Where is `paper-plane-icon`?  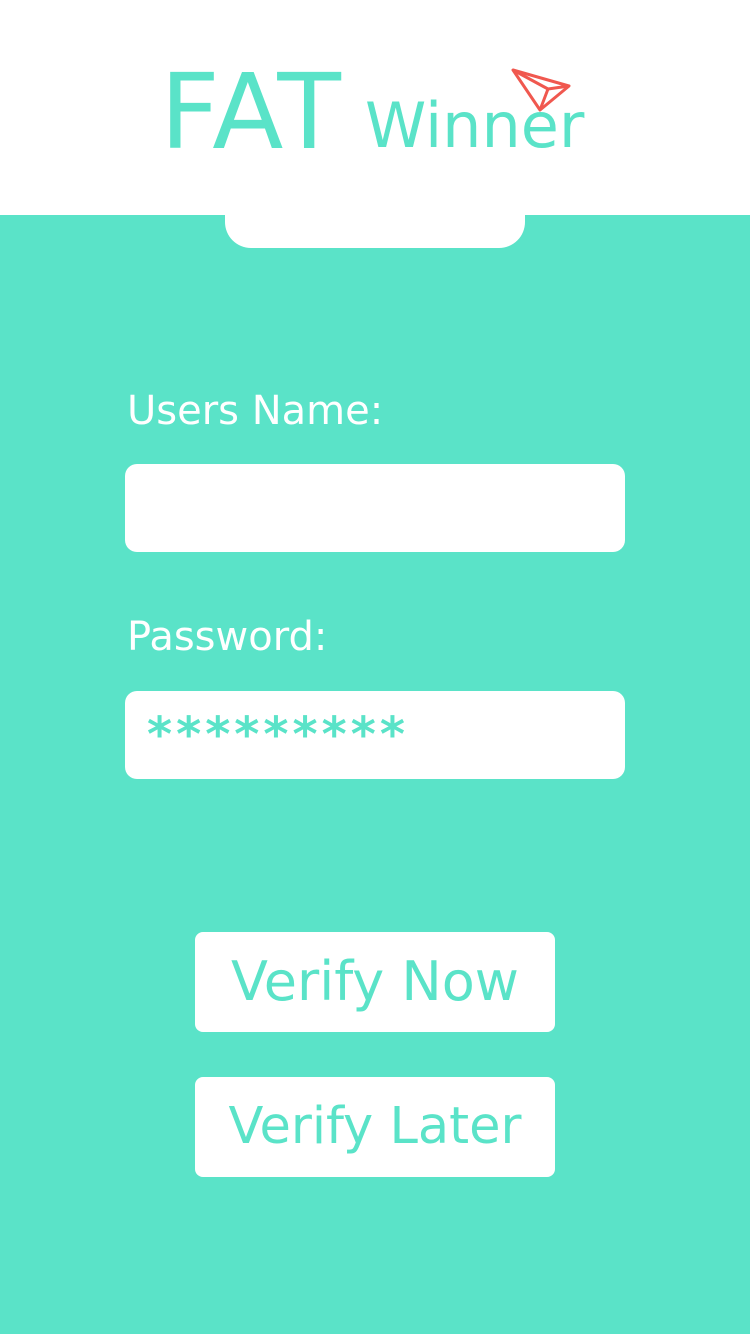
paper-plane-icon is located at coordinates (541, 90).